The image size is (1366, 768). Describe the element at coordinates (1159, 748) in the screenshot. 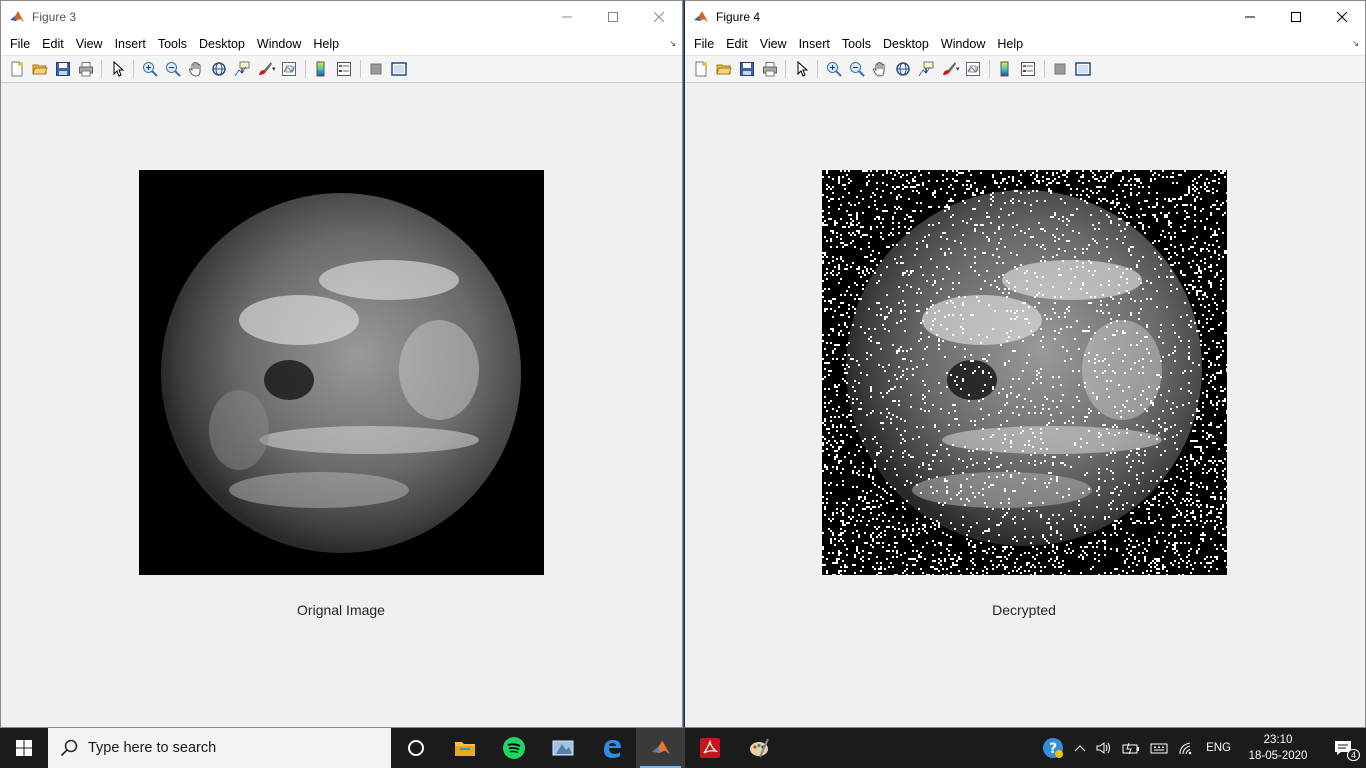

I see `tray-keyboard` at that location.